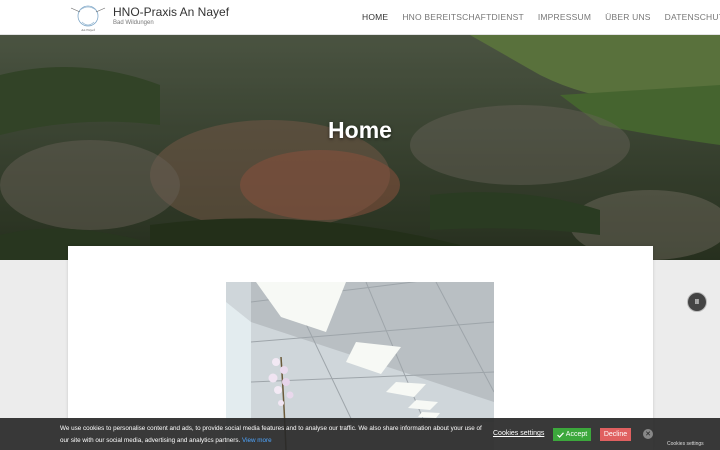  What do you see at coordinates (360, 130) in the screenshot?
I see `page-title: Home` at bounding box center [360, 130].